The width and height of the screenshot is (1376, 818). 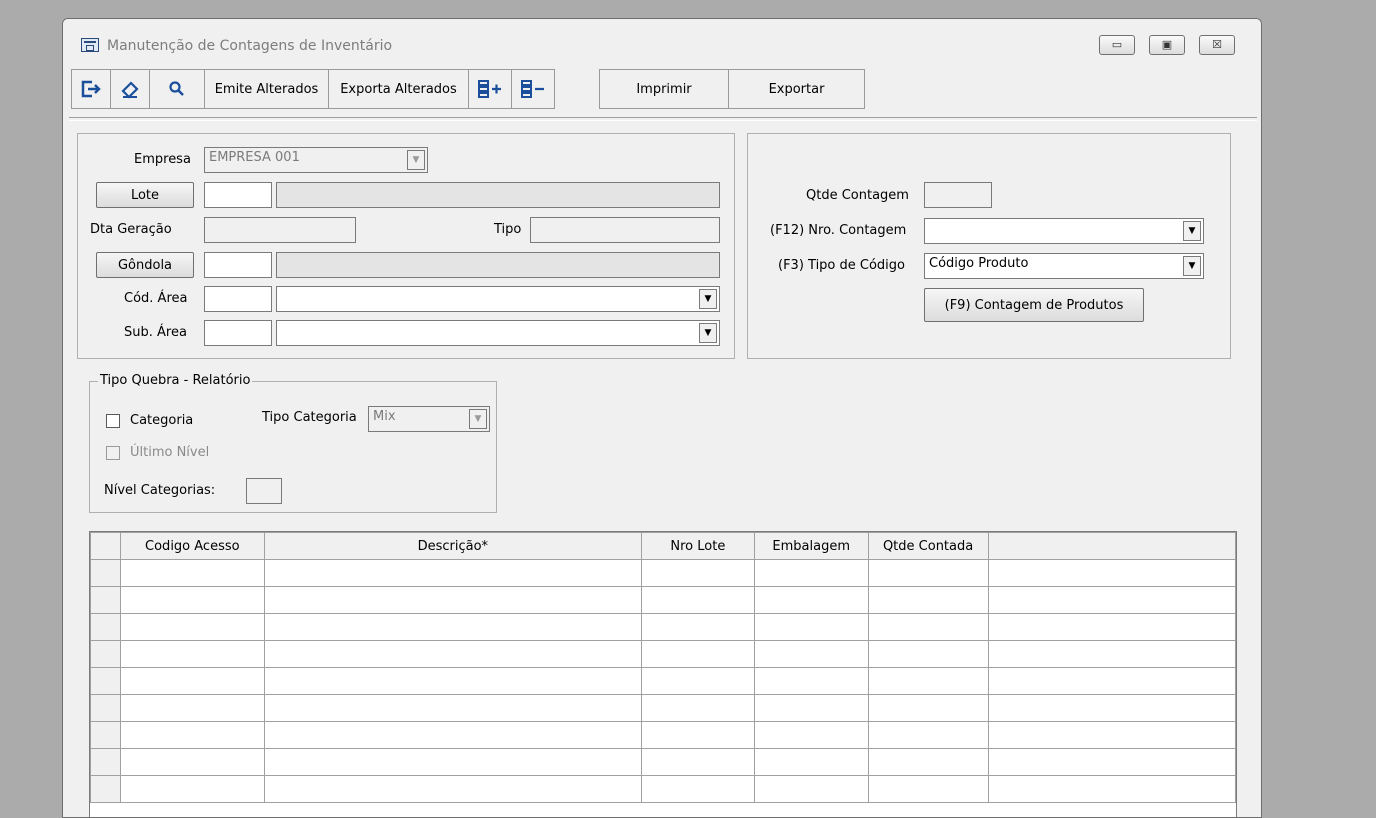 I want to click on close-button: ☒, so click(x=1217, y=45).